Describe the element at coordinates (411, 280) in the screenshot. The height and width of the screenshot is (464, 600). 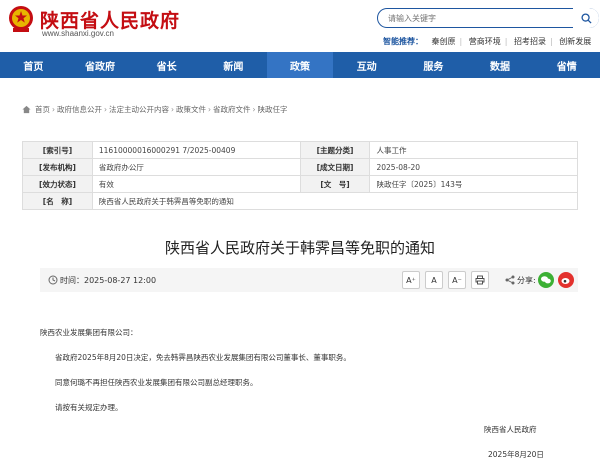
I see `font-increase-button: A⁺` at that location.